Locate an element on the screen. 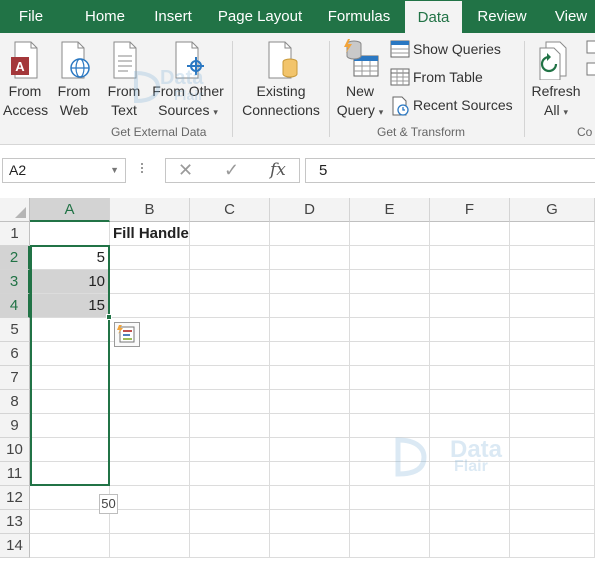 The width and height of the screenshot is (595, 561). column-header-f: F is located at coordinates (470, 210).